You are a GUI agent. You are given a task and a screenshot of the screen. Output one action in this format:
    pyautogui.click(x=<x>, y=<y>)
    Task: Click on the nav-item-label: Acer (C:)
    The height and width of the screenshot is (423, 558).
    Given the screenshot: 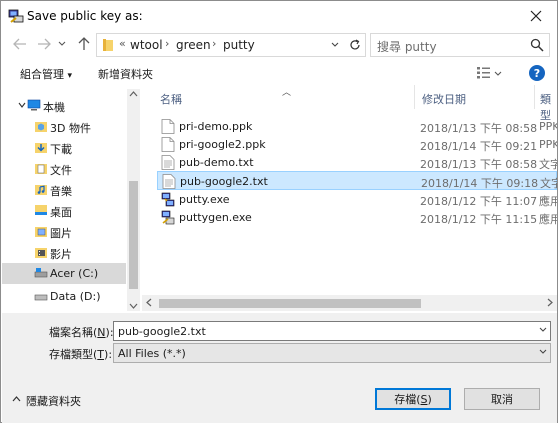 What is the action you would take?
    pyautogui.click(x=74, y=273)
    